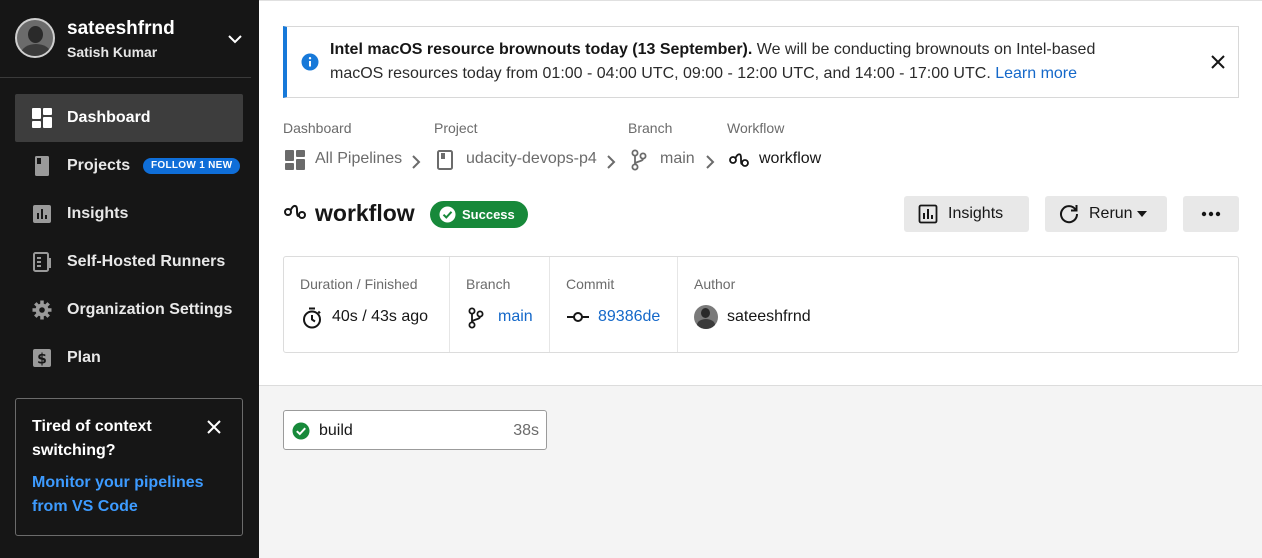 The height and width of the screenshot is (558, 1262). What do you see at coordinates (578, 317) in the screenshot?
I see `commit-icon` at bounding box center [578, 317].